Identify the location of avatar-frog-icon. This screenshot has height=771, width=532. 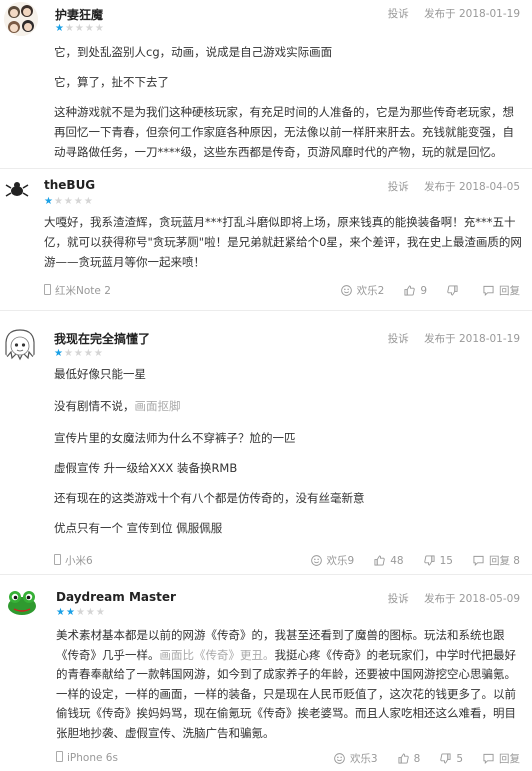
(22, 602).